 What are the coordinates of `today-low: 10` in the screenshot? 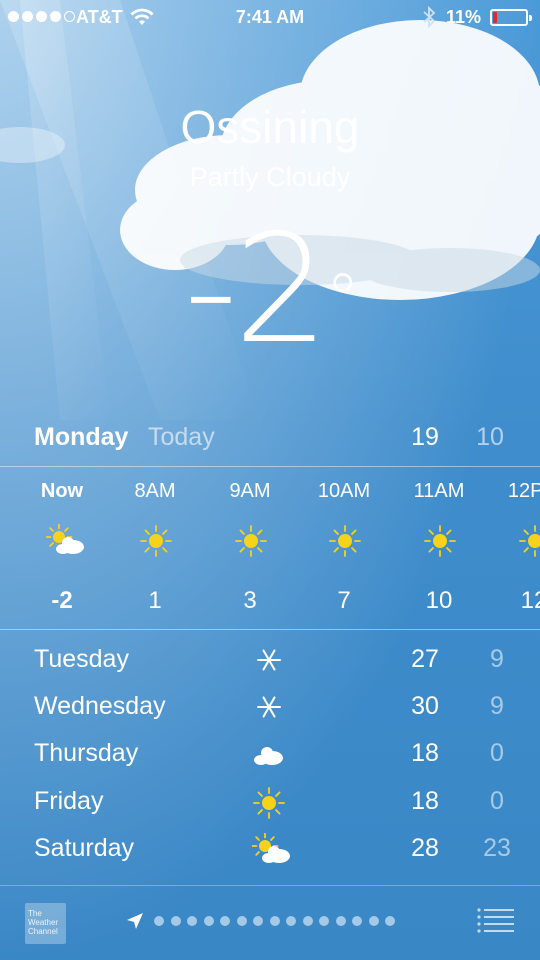 It's located at (490, 437).